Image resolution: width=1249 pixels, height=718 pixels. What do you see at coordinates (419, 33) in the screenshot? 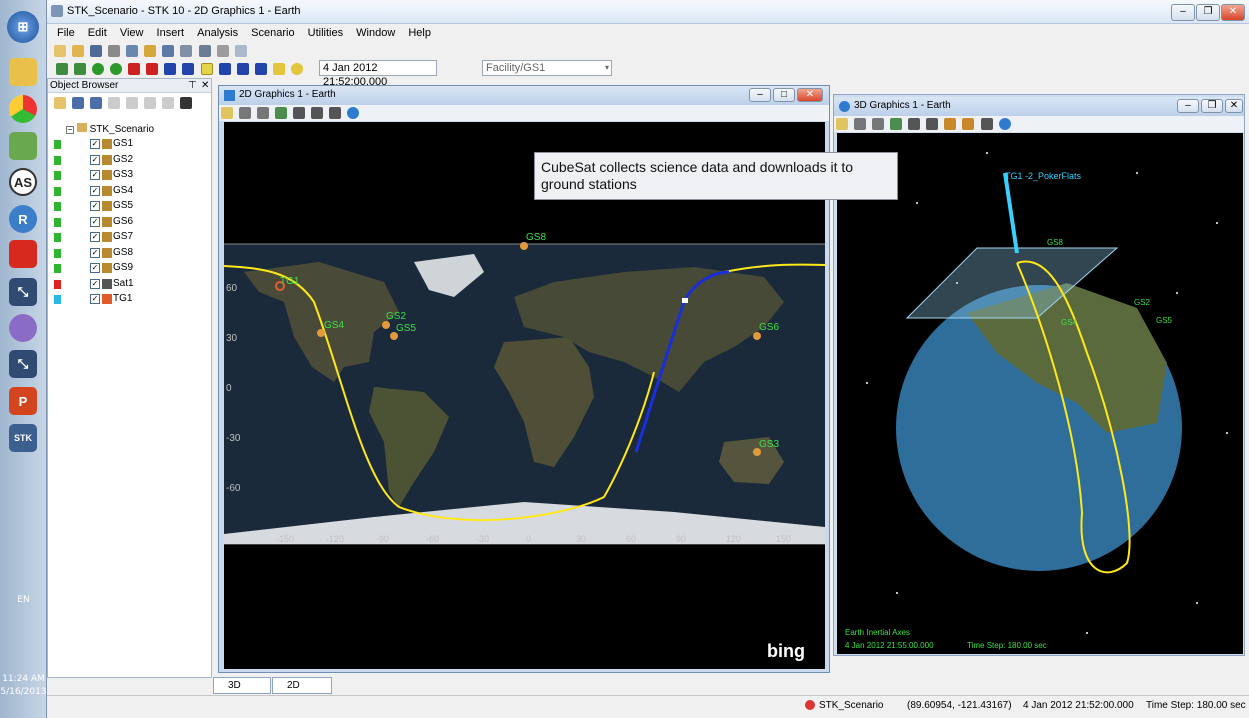
I see `menu-help: Help` at bounding box center [419, 33].